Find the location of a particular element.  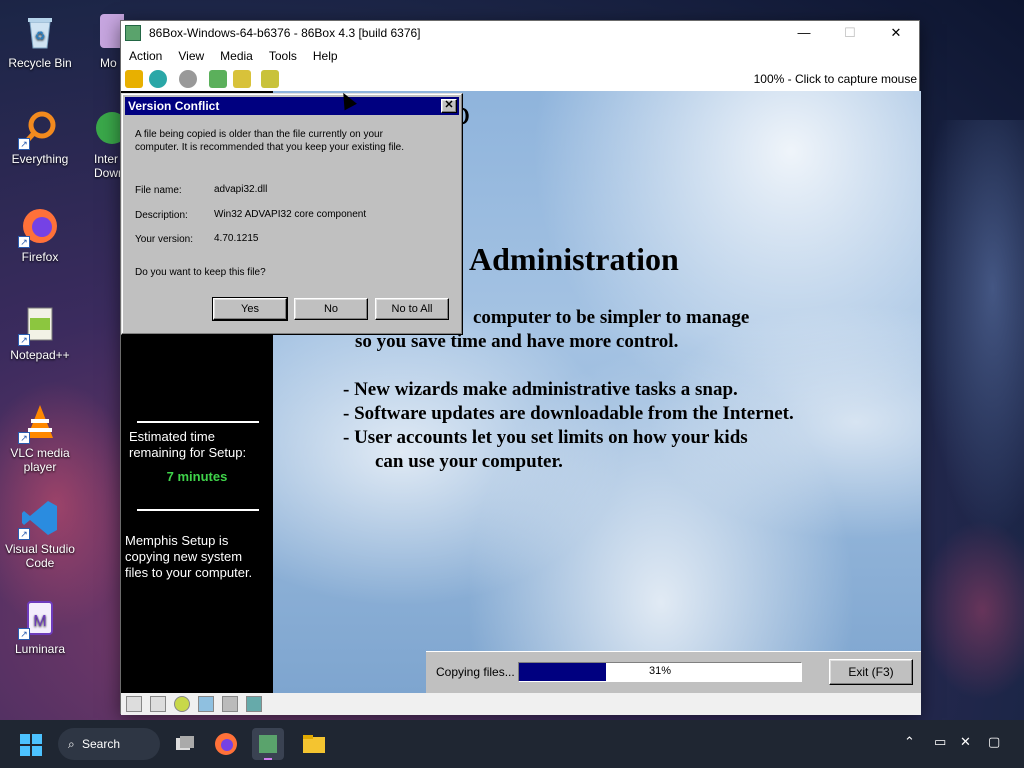

chevron-up-icon: ⌃ is located at coordinates (909, 742).